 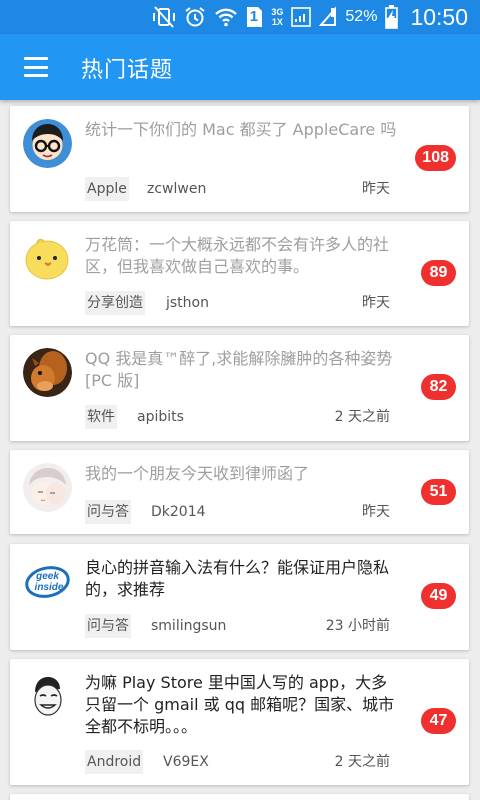 What do you see at coordinates (277, 12) in the screenshot?
I see `network-type-top: 3G` at bounding box center [277, 12].